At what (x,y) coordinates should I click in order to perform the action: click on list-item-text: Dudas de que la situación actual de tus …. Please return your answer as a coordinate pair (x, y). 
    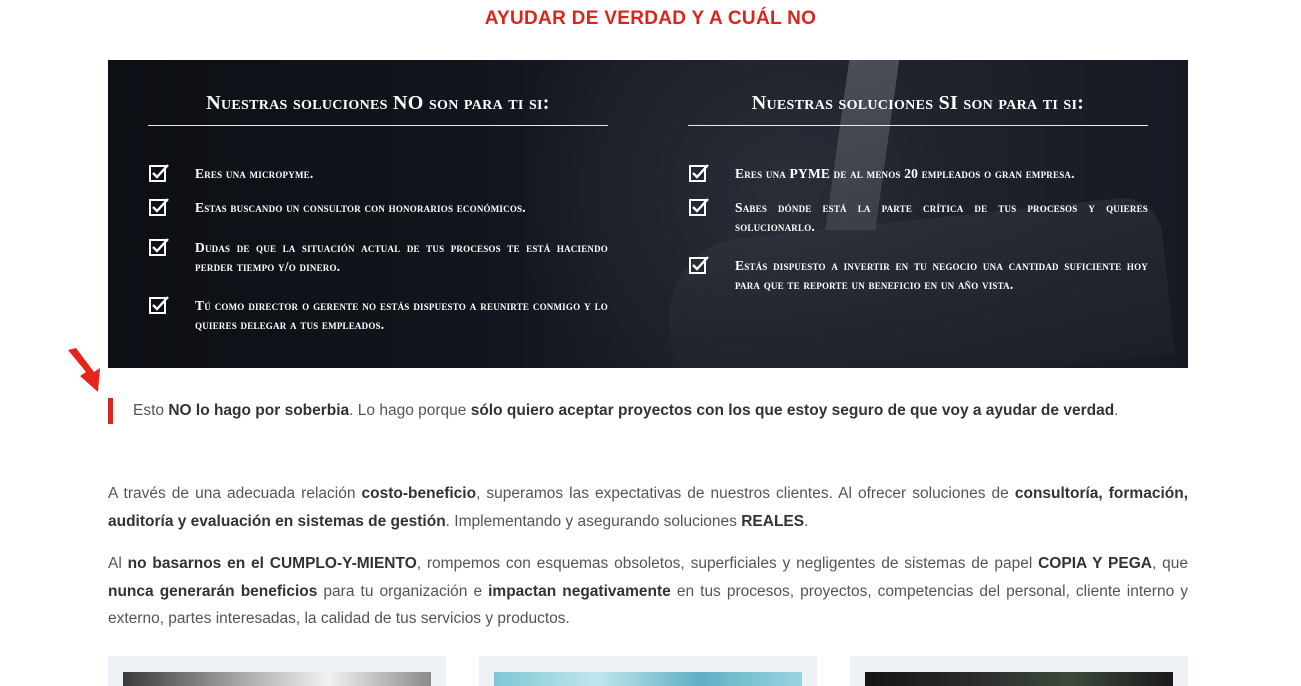
    Looking at the image, I should click on (401, 257).